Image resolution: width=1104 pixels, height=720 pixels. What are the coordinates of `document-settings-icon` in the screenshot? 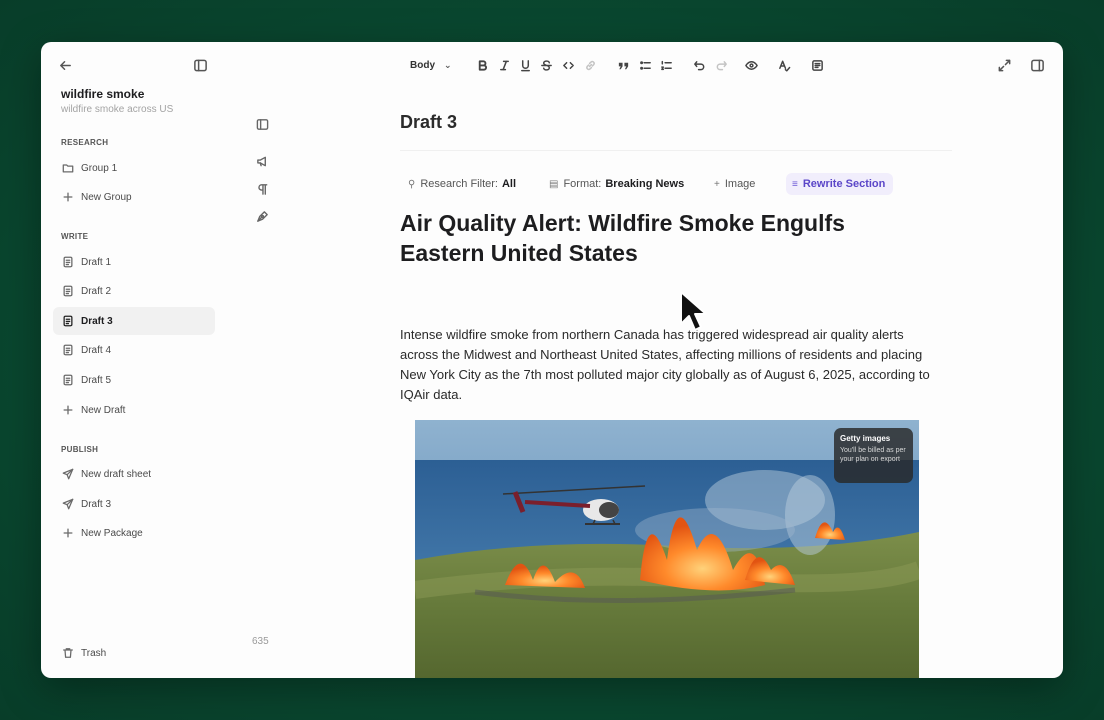 It's located at (817, 65).